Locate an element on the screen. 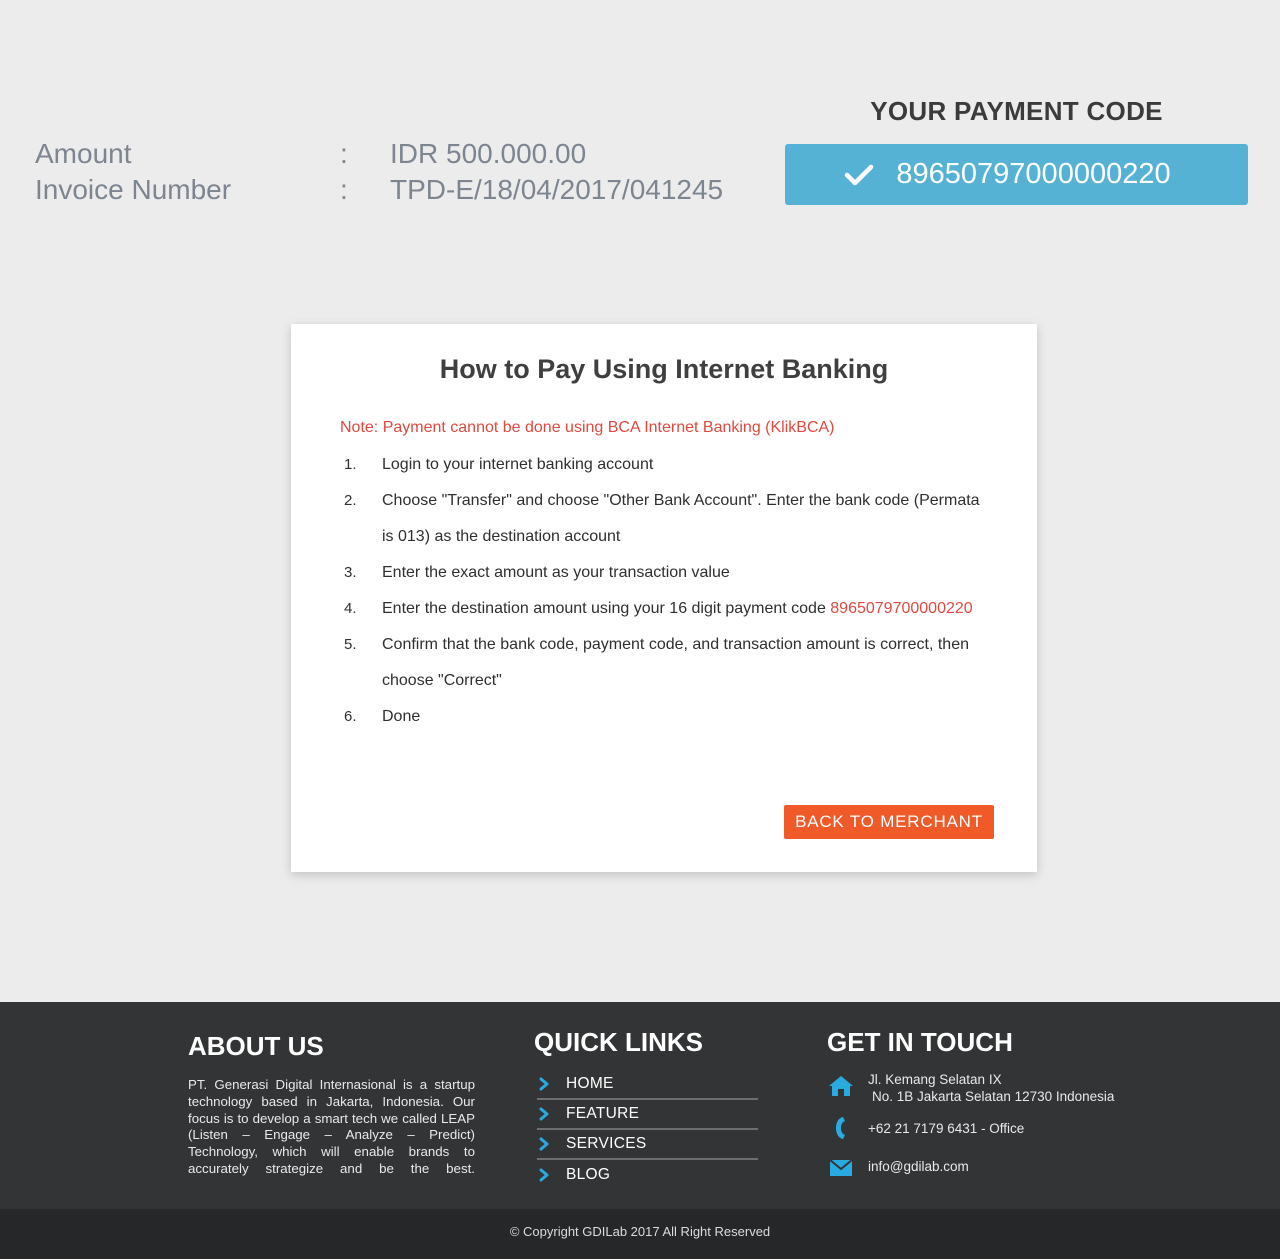 This screenshot has height=1259, width=1280. card-title: How to Pay Using Internet Banking is located at coordinates (664, 369).